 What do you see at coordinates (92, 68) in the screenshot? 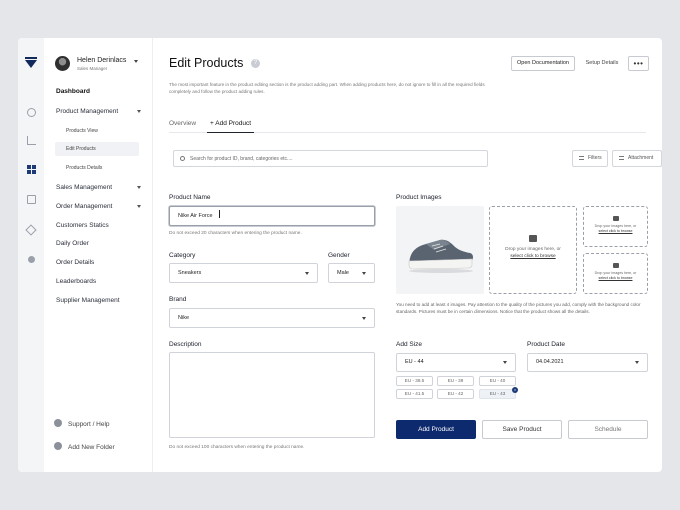
I see `user-role: Sales Manager` at bounding box center [92, 68].